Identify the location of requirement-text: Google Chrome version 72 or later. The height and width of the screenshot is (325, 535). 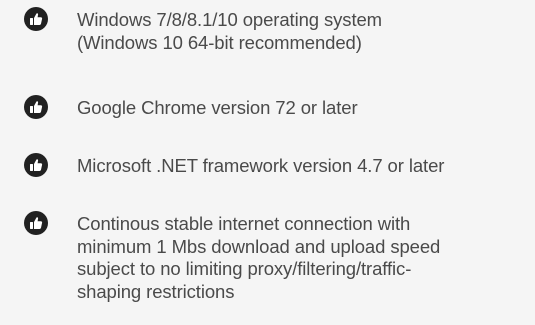
(305, 108).